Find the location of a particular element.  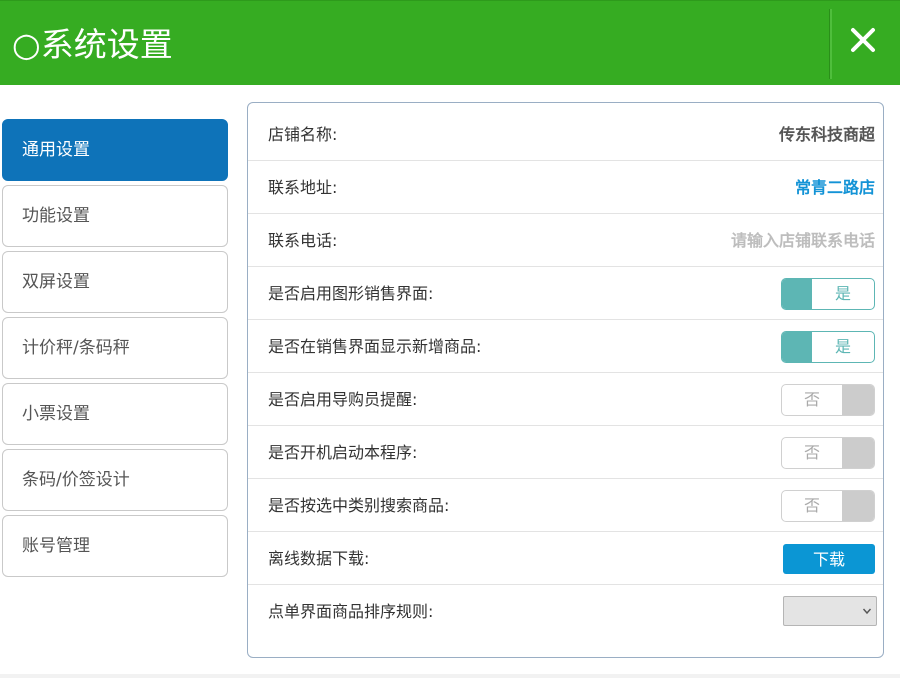

setting-row-offline-download: 离线数据下载: 下载 is located at coordinates (565, 558).